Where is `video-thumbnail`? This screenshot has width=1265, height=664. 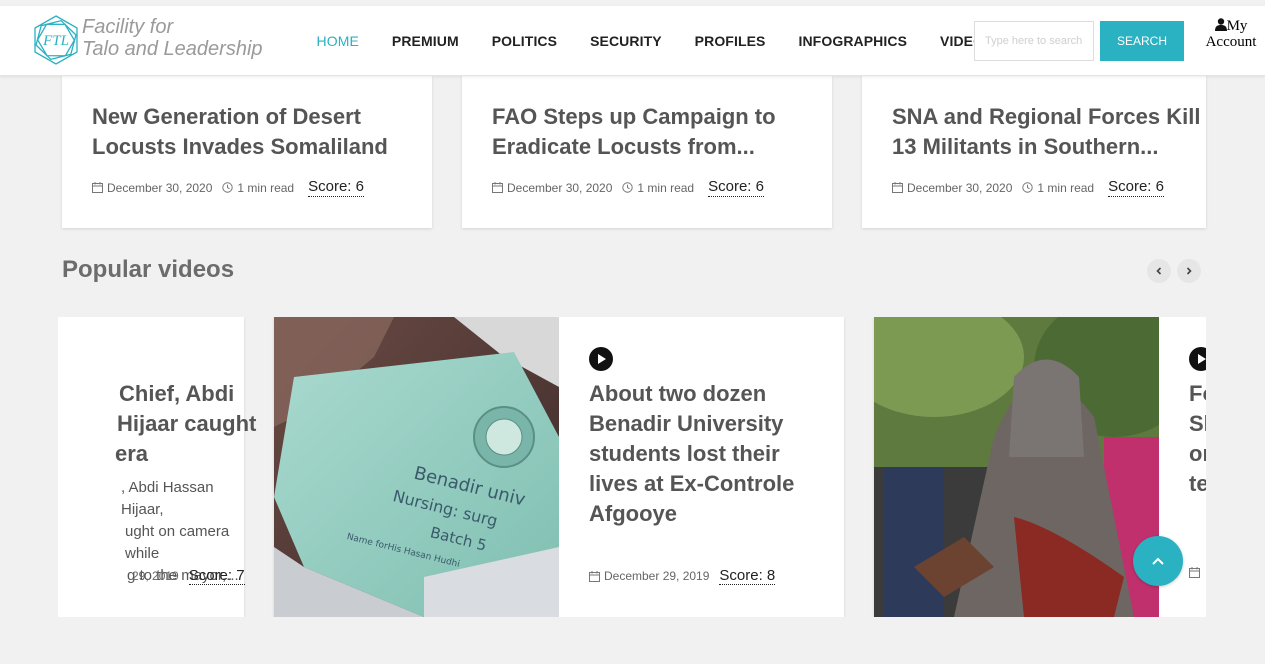 video-thumbnail is located at coordinates (1016, 467).